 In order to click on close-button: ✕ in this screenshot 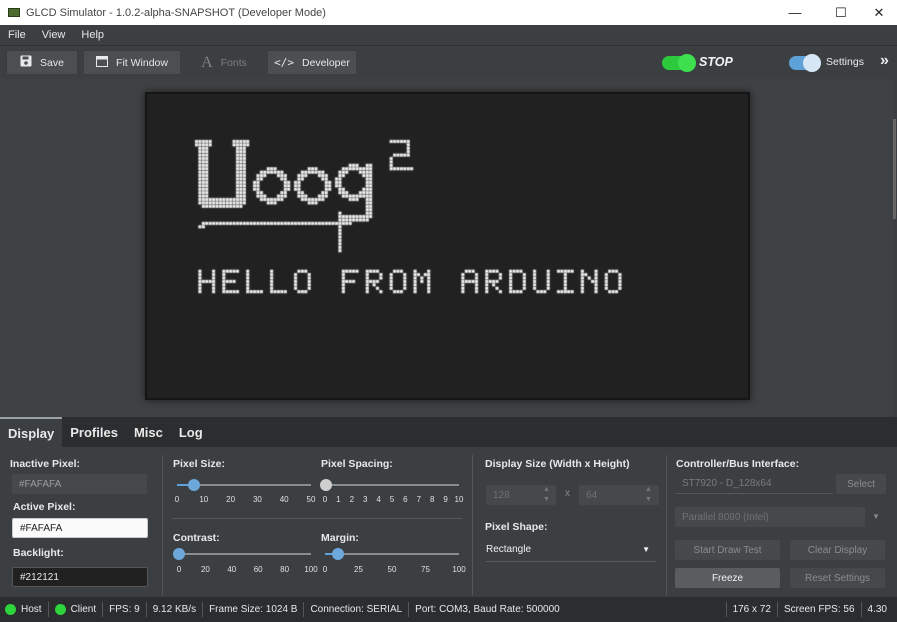, I will do `click(879, 12)`.